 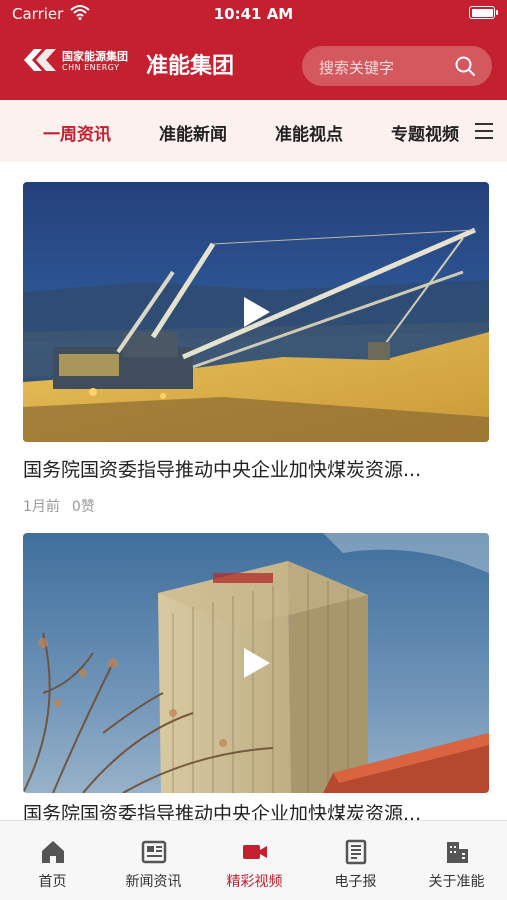 I want to click on search-input: 搜索关键字, so click(x=397, y=66).